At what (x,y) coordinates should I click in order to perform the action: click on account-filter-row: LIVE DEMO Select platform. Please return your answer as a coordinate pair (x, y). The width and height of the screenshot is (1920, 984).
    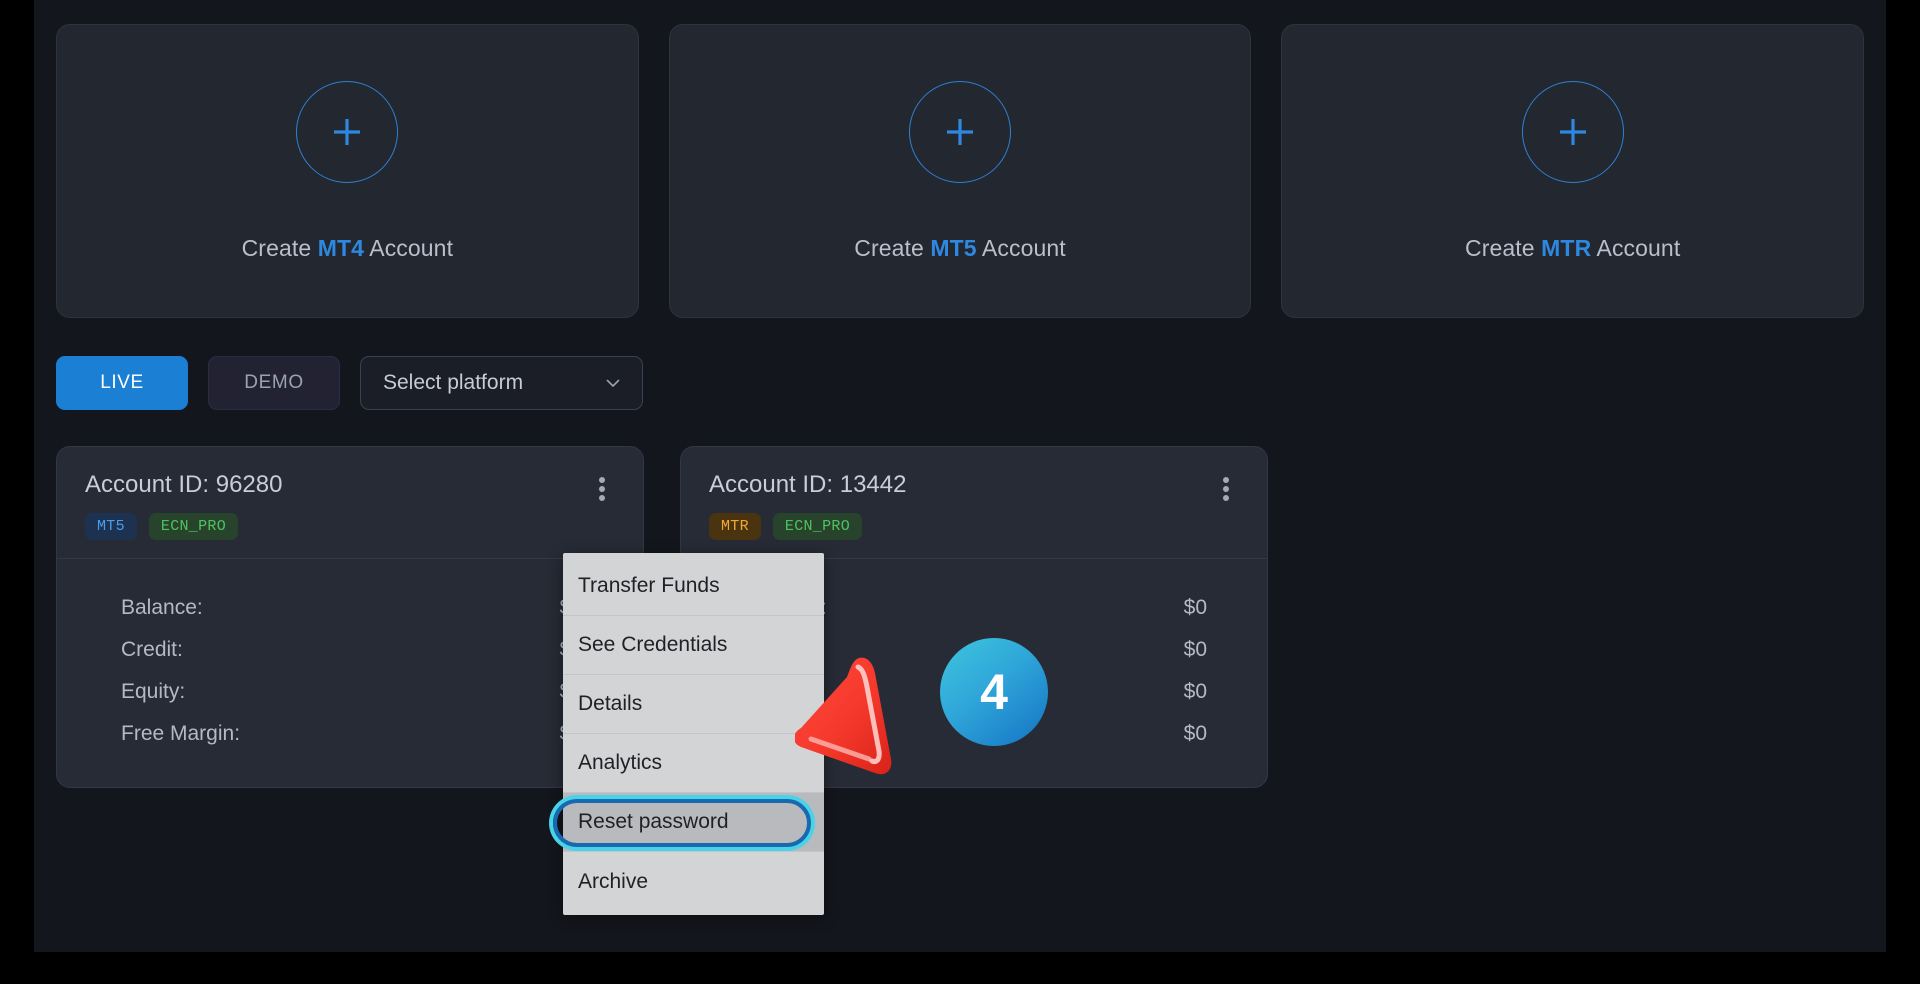
    Looking at the image, I should click on (960, 383).